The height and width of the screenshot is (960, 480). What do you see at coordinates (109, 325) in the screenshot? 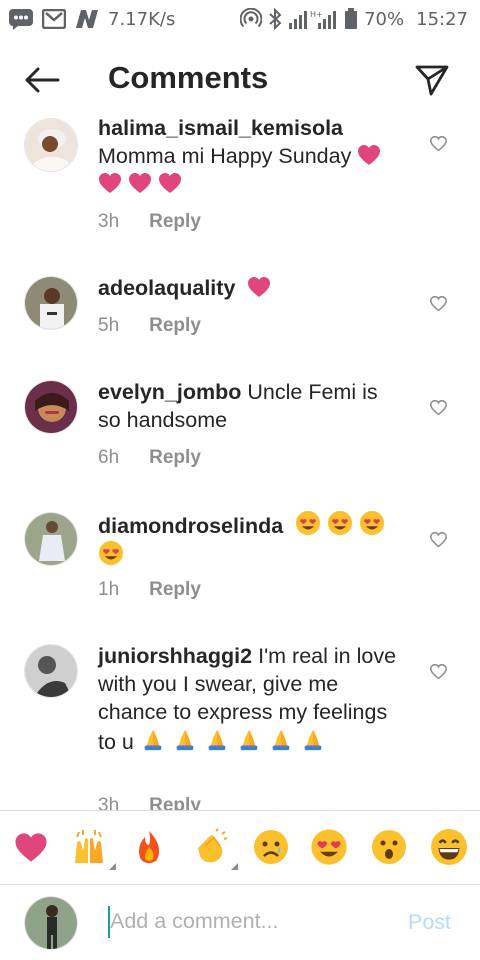
I see `comment-time: 5h` at bounding box center [109, 325].